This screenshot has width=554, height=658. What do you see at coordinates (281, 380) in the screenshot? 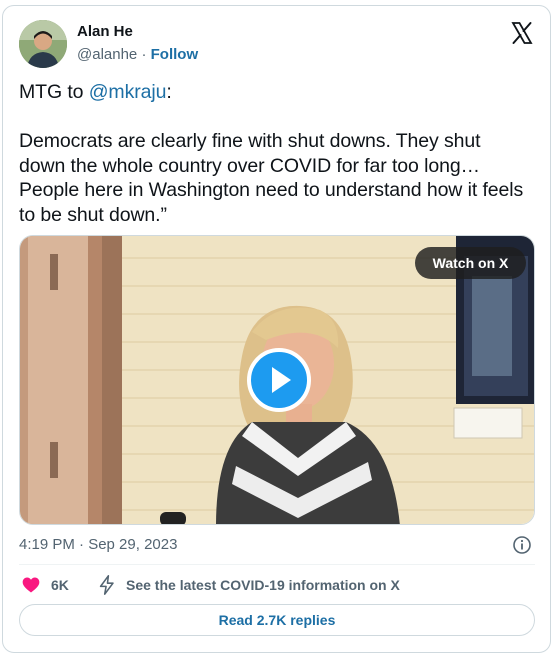
I see `play-icon` at bounding box center [281, 380].